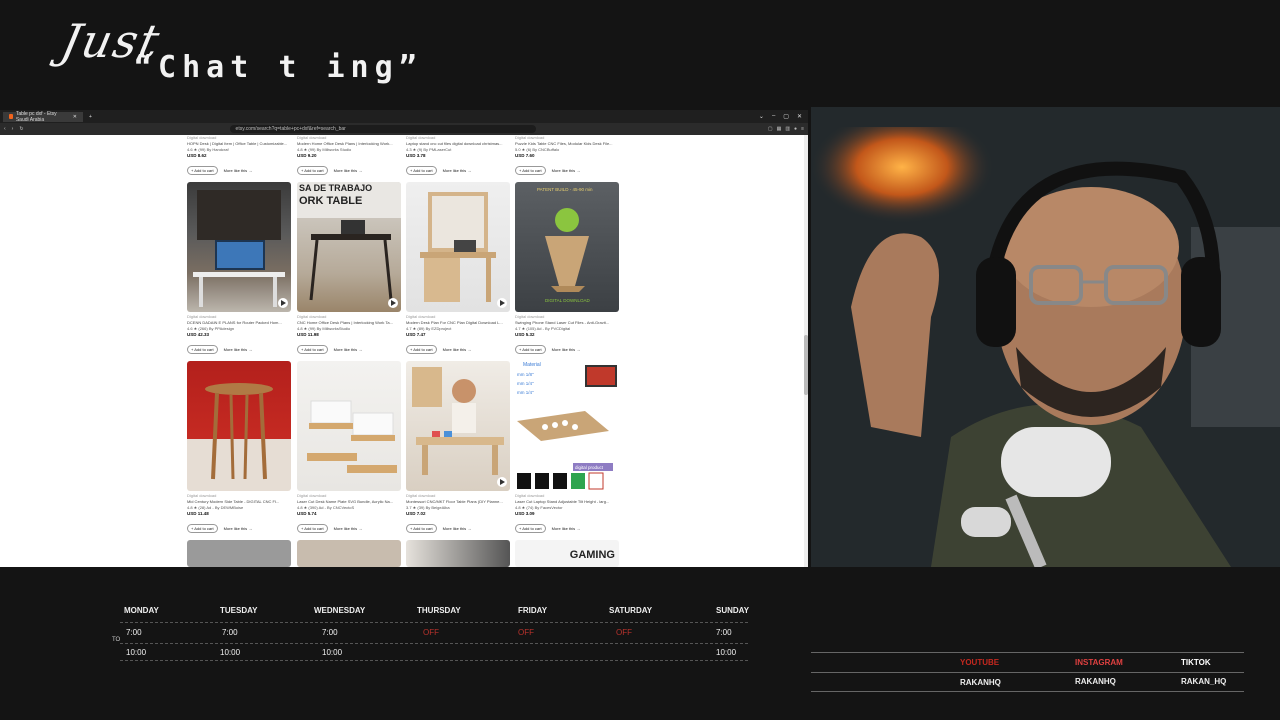  I want to click on listing-overlay-text: DIGITAL DOWNLOAD, so click(568, 300).